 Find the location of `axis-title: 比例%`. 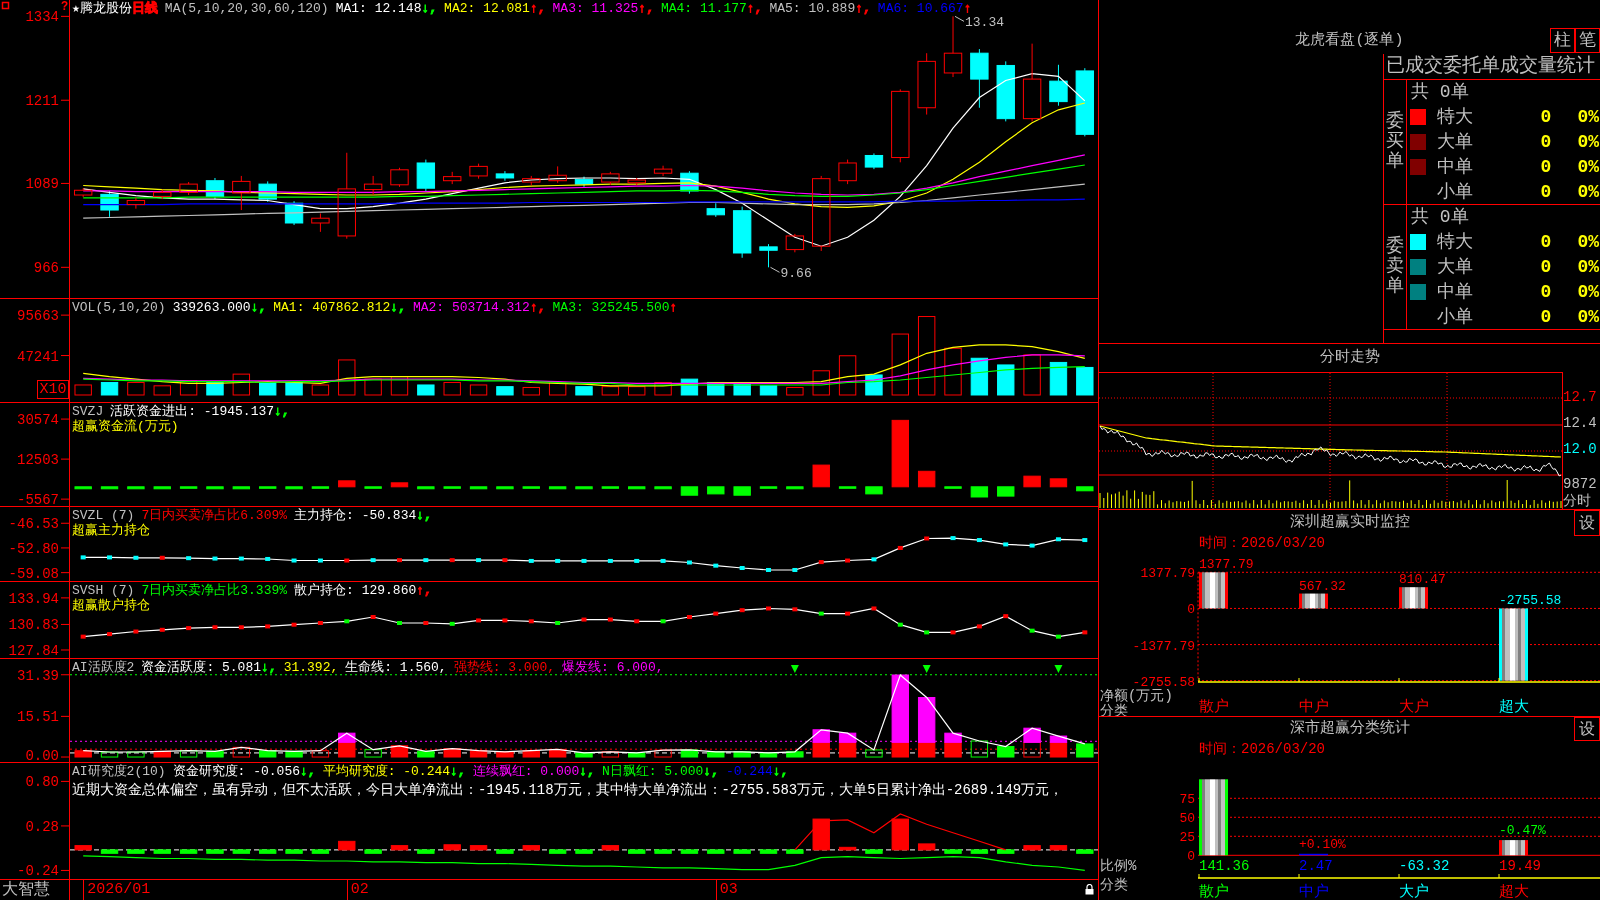

axis-title: 比例% is located at coordinates (1118, 866).